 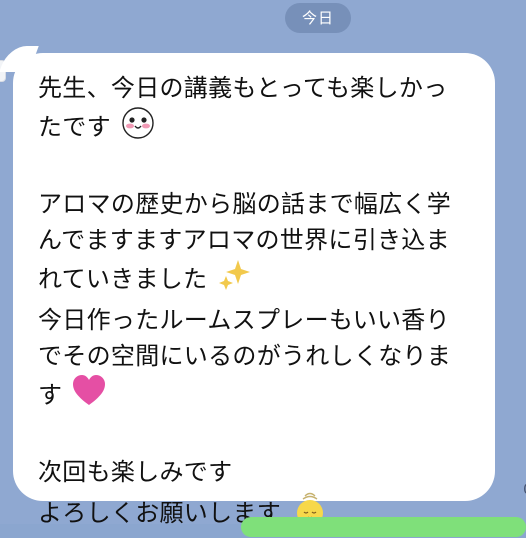 I want to click on message-line: 今日作ったルームスプレーもいい香り, so click(x=244, y=320).